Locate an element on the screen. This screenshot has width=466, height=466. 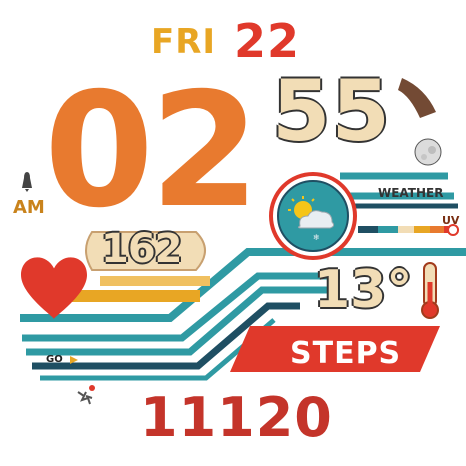
bell-icon is located at coordinates (27, 182).